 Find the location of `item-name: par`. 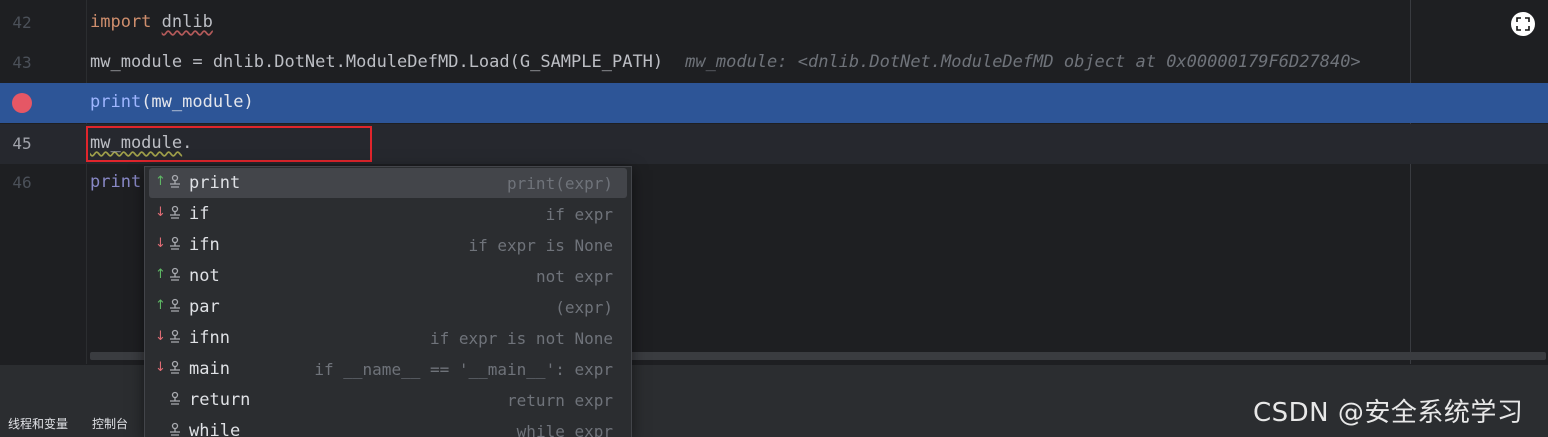

item-name: par is located at coordinates (204, 307).